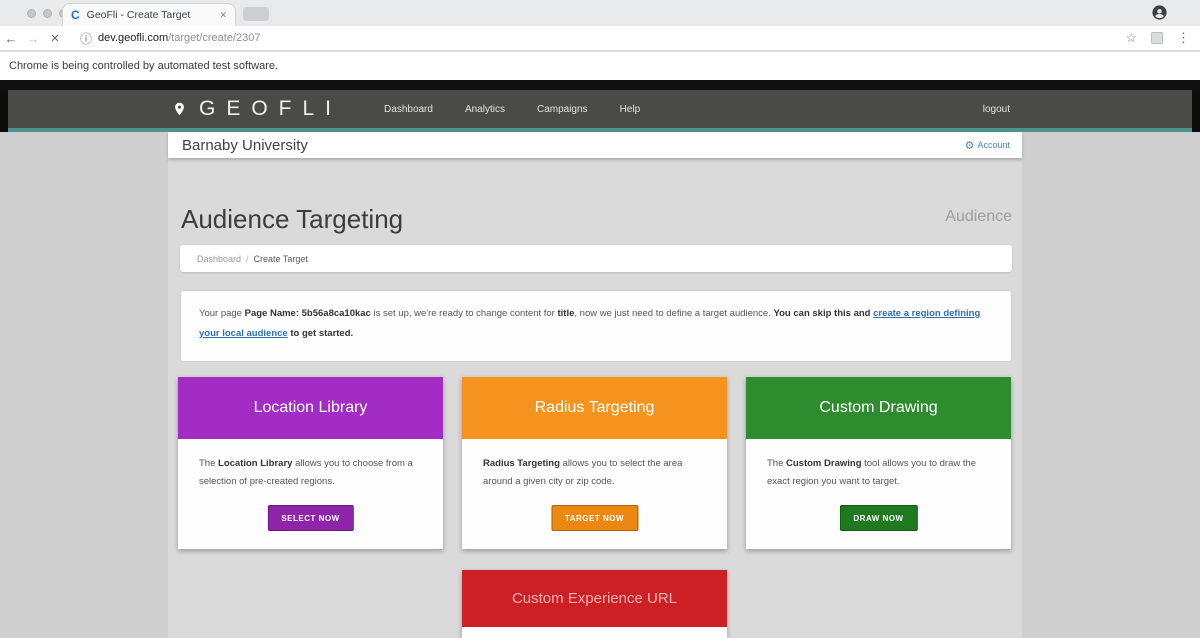 The height and width of the screenshot is (638, 1200). What do you see at coordinates (1196, 111) in the screenshot?
I see `right-edge` at bounding box center [1196, 111].